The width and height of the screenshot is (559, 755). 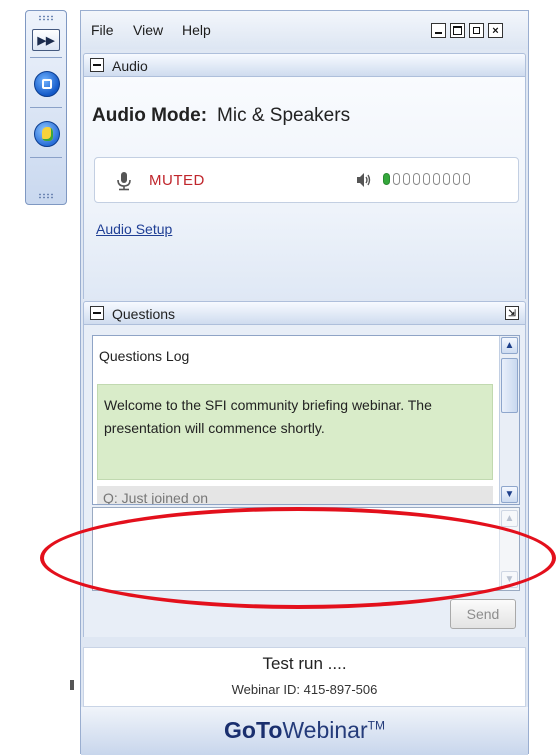 What do you see at coordinates (295, 549) in the screenshot?
I see `question-input` at bounding box center [295, 549].